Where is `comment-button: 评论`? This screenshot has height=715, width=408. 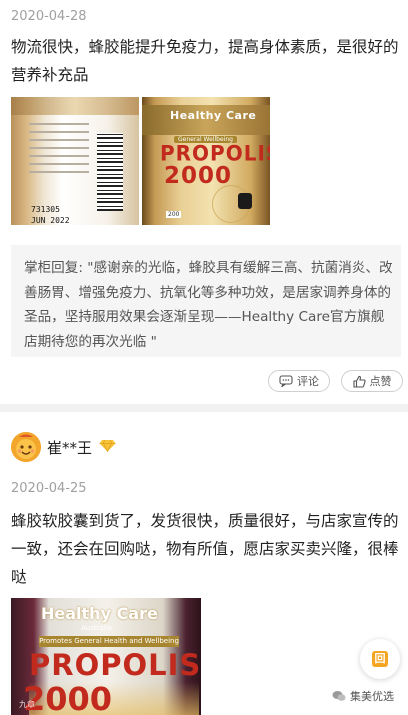
comment-button: 评论 is located at coordinates (299, 381).